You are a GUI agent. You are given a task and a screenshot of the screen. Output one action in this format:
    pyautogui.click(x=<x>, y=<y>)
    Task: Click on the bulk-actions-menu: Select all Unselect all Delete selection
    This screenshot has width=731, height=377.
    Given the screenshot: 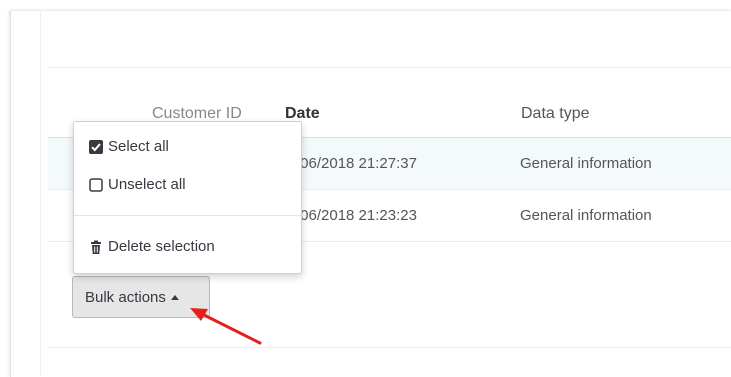 What is the action you would take?
    pyautogui.click(x=187, y=197)
    